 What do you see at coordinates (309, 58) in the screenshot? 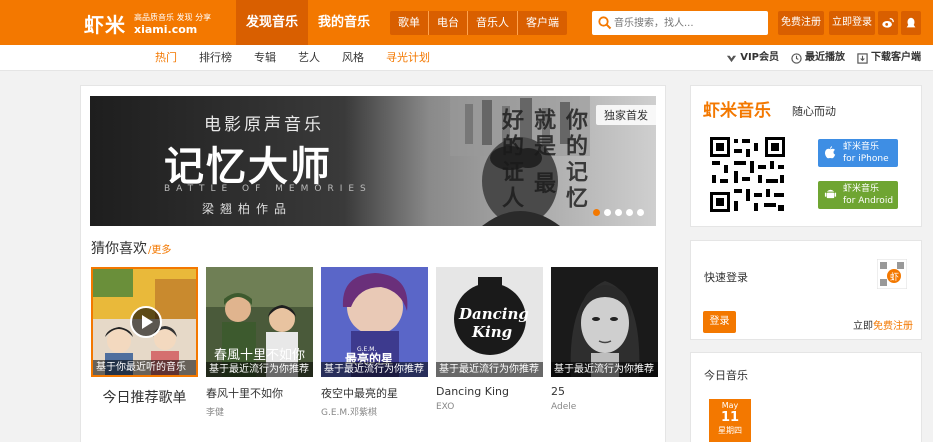
I see `tab-artists: 艺人` at bounding box center [309, 58].